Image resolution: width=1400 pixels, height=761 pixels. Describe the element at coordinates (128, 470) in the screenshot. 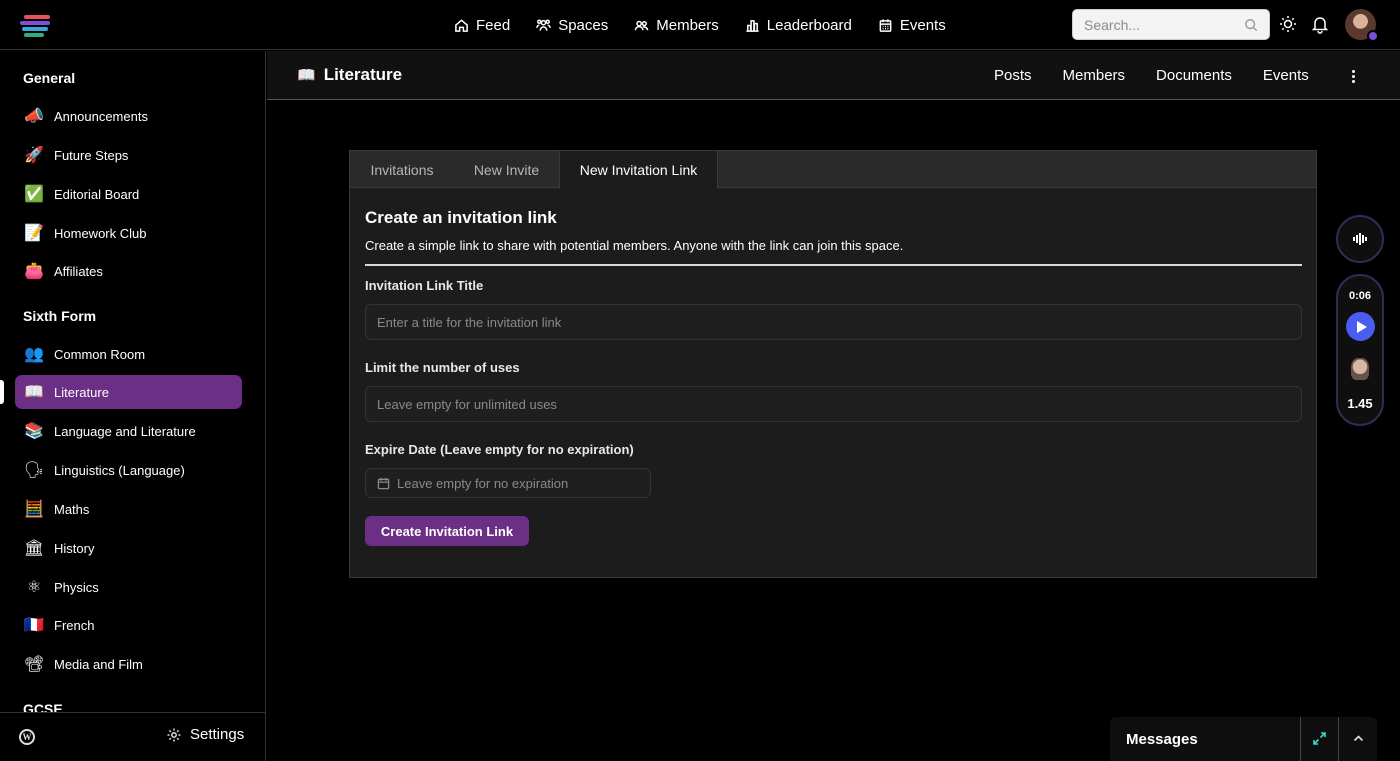

I see `sidebar-item-linguistics: 🗣 Linguistics (Language)` at that location.